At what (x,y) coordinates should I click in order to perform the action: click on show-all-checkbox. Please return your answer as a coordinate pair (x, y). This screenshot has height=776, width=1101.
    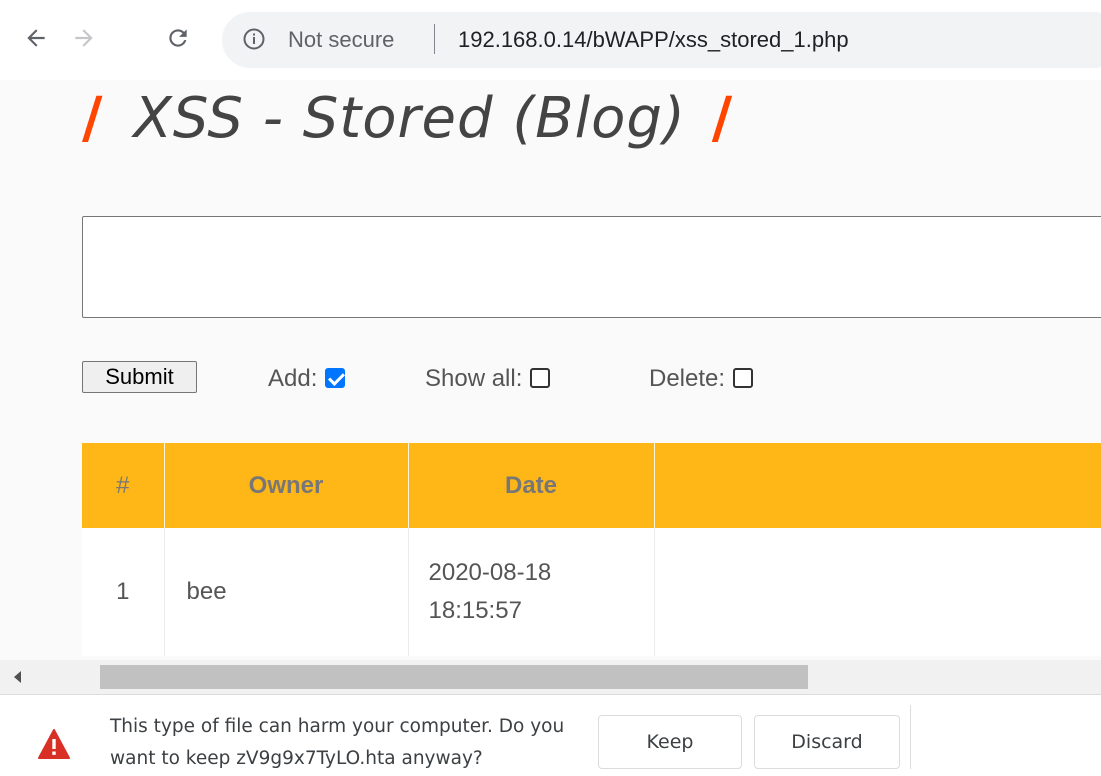
    Looking at the image, I should click on (540, 378).